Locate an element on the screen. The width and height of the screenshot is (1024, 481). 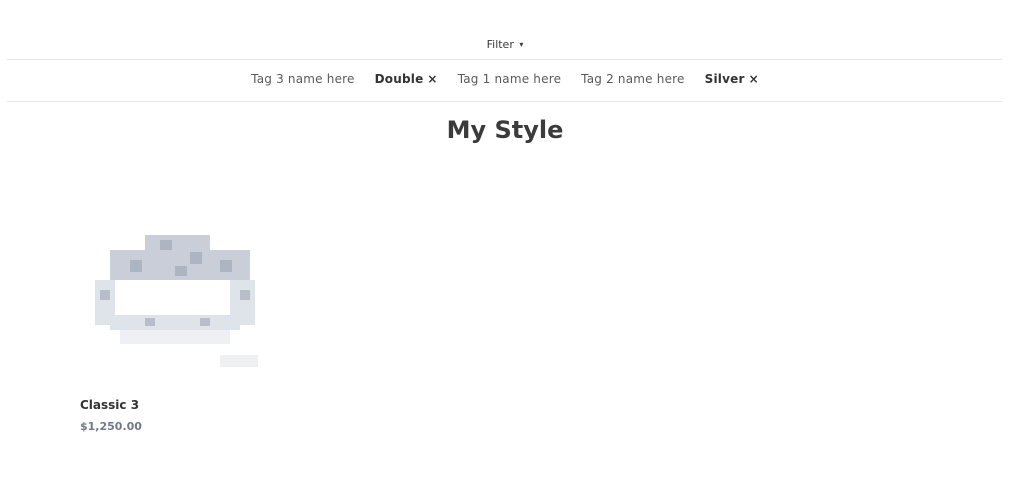
product-name: Classic 3 is located at coordinates (175, 405).